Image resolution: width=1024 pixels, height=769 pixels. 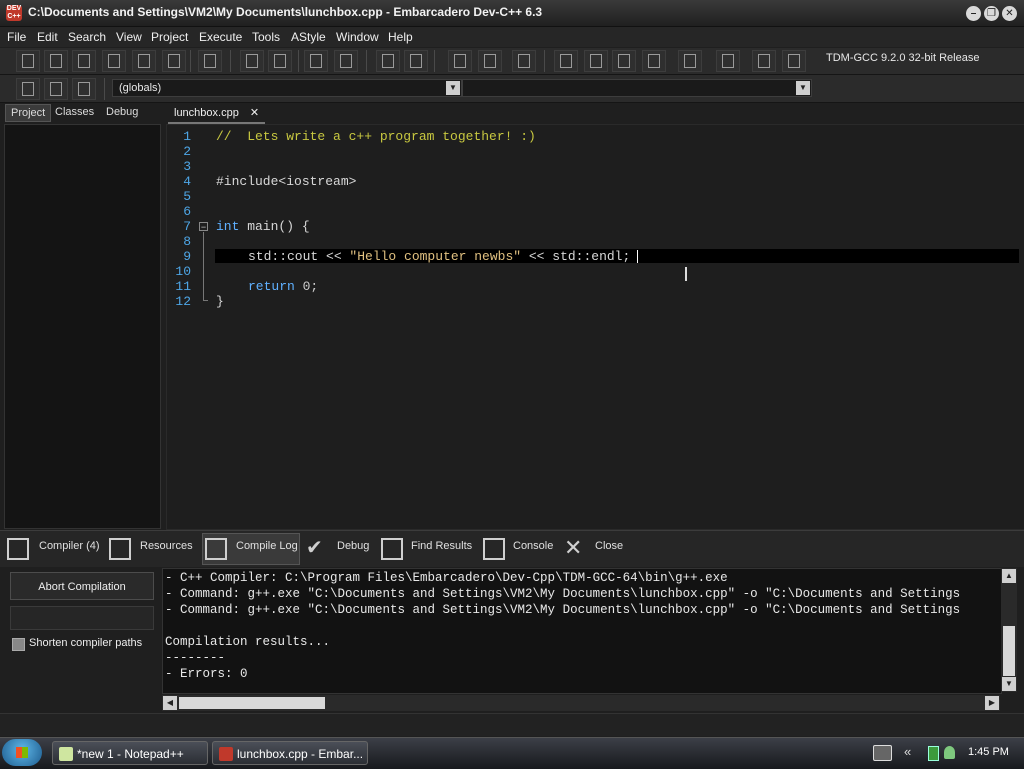 What do you see at coordinates (56, 61) in the screenshot?
I see `open-folder-icon` at bounding box center [56, 61].